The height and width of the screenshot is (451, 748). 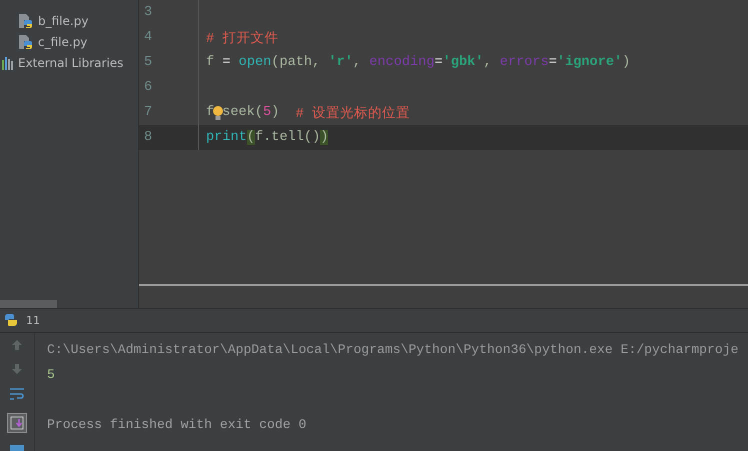 What do you see at coordinates (242, 112) in the screenshot?
I see `code-token: seek(` at bounding box center [242, 112].